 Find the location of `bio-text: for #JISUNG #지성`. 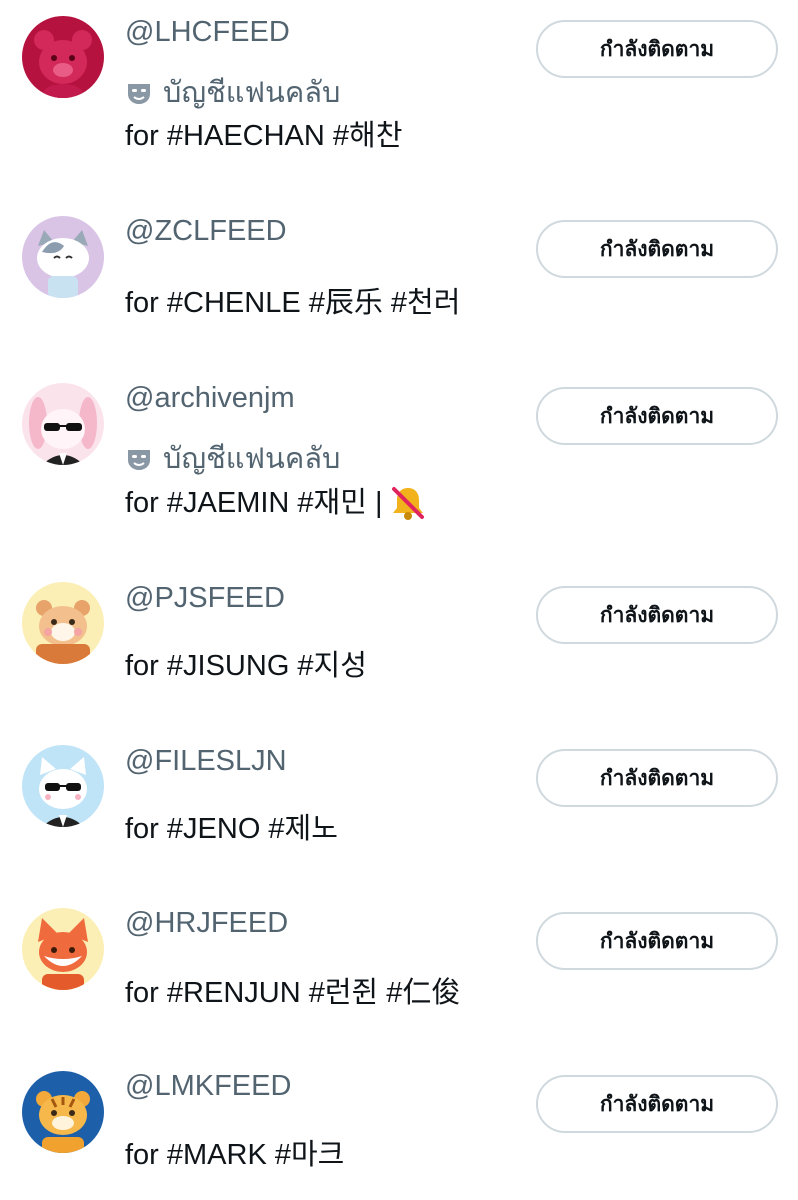

bio-text: for #JISUNG #지성 is located at coordinates (246, 666).